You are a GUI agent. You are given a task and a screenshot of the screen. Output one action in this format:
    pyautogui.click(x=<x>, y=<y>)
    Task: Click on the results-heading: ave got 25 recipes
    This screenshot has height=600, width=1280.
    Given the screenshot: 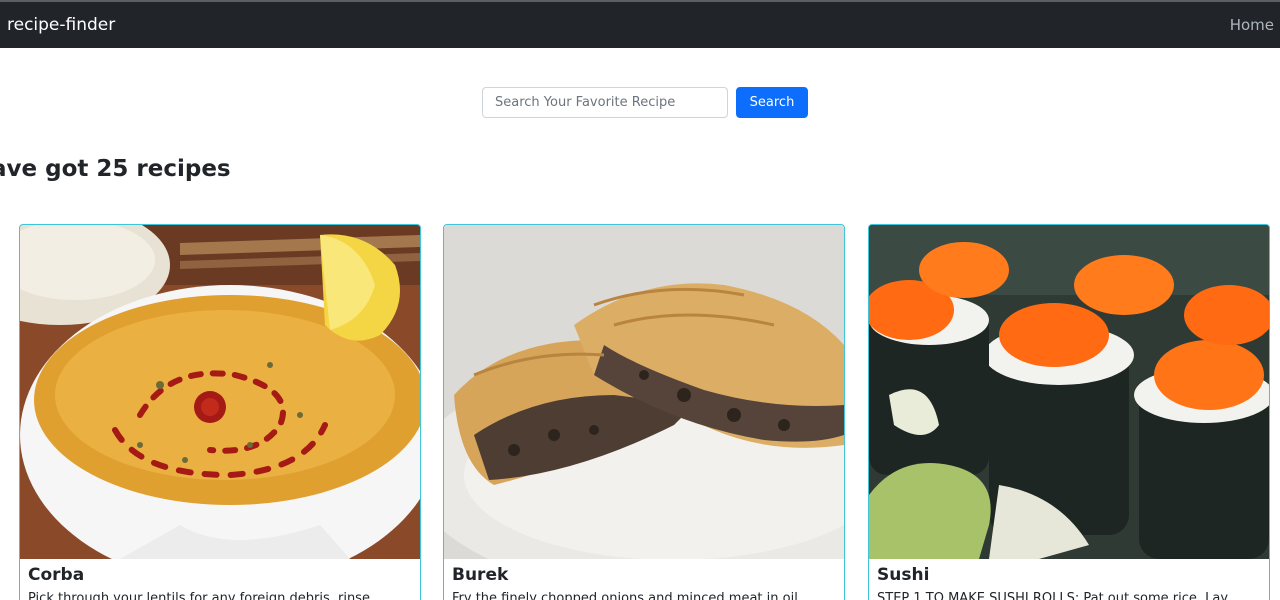 What is the action you would take?
    pyautogui.click(x=115, y=169)
    